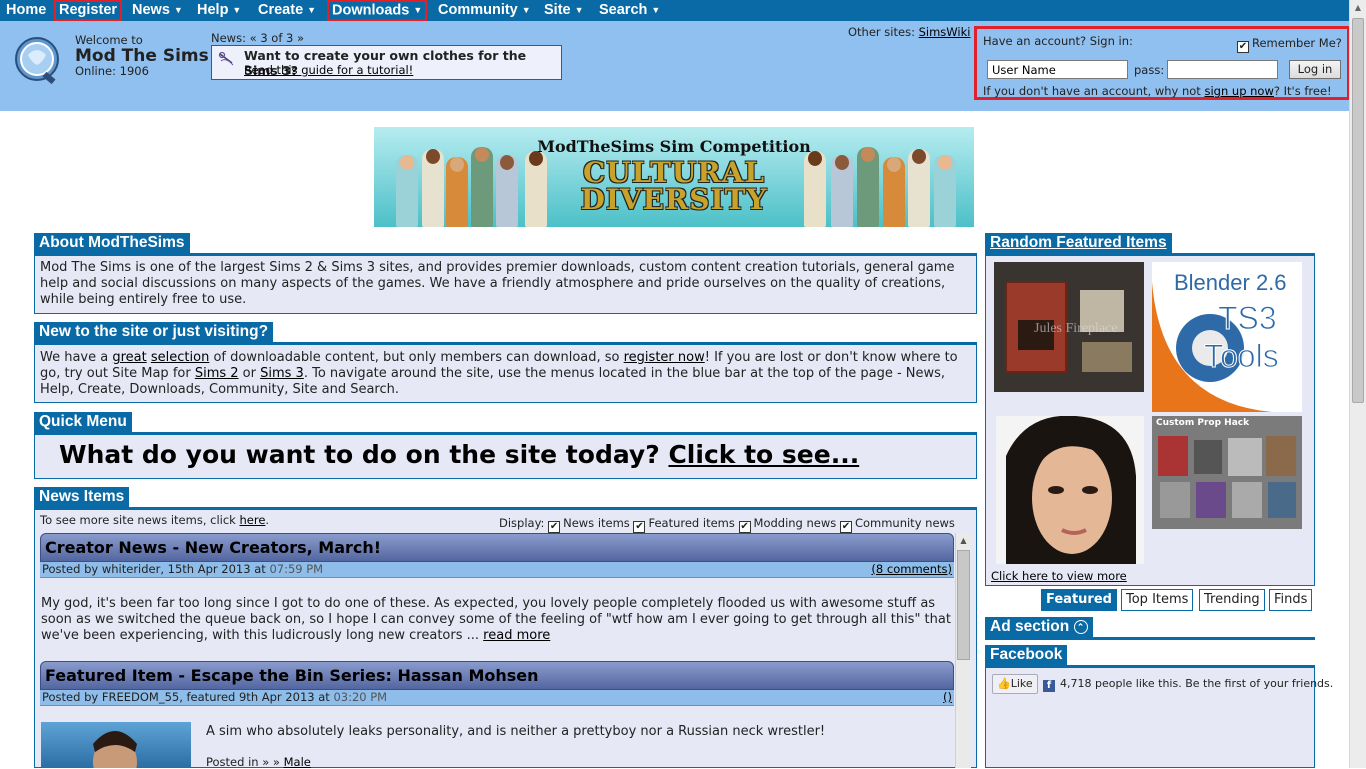 The image size is (1366, 769). What do you see at coordinates (1026, 655) in the screenshot?
I see `facebook-header: Facebook` at bounding box center [1026, 655].